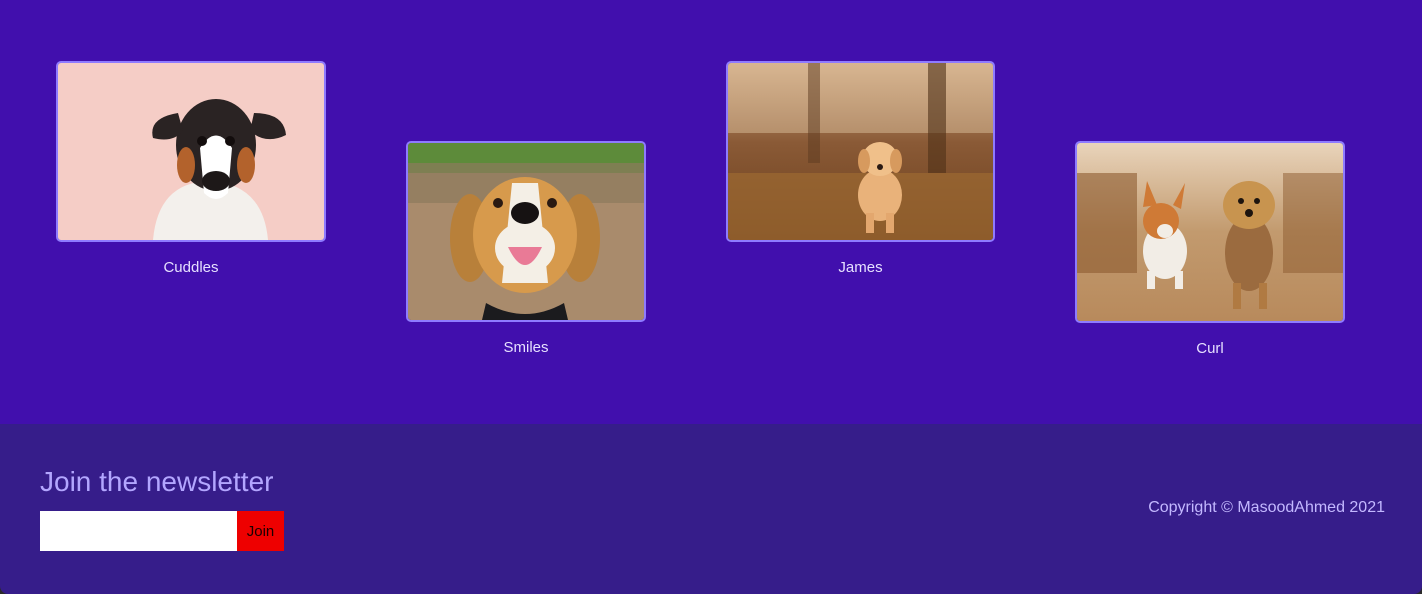 The image size is (1422, 594). I want to click on dog-card-cuddles: Cuddles, so click(191, 169).